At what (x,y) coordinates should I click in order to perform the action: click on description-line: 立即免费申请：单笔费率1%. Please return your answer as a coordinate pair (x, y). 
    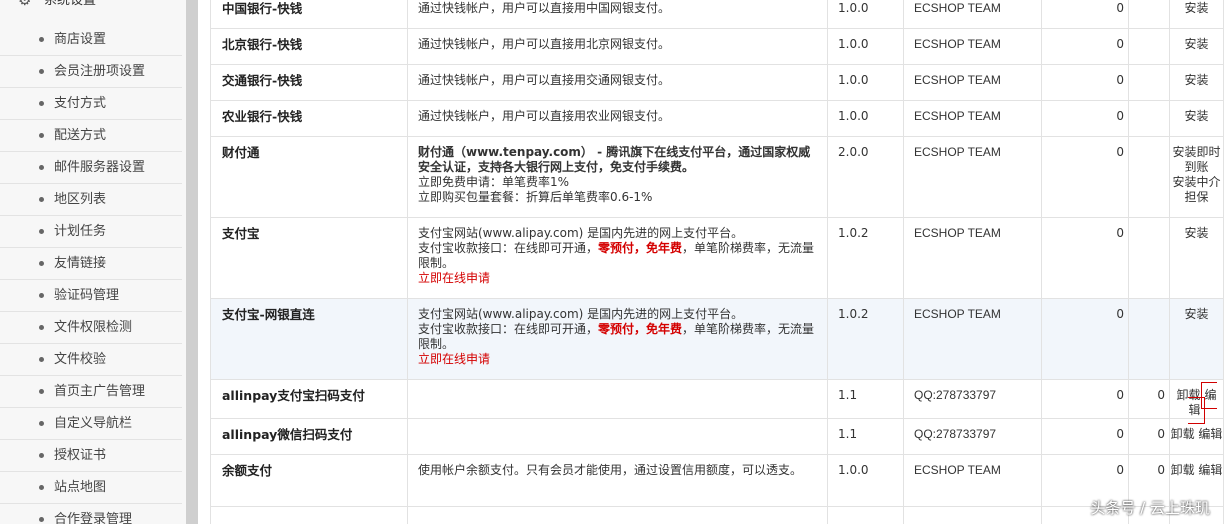
    Looking at the image, I should click on (619, 182).